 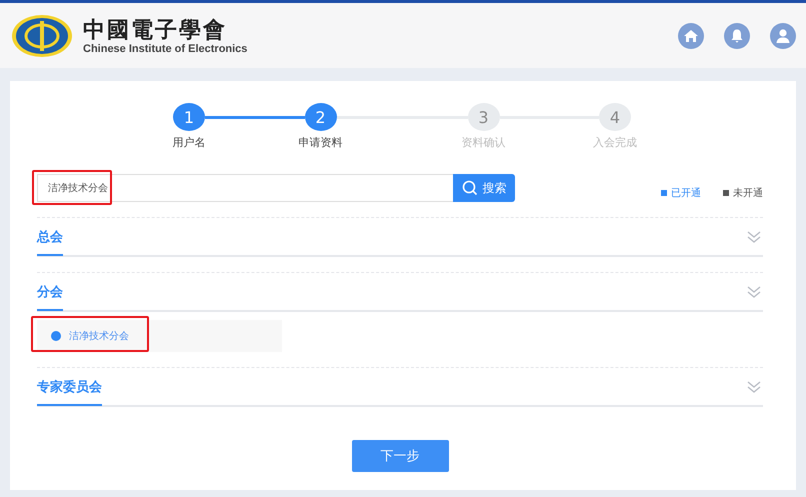 I want to click on section-title: 分会, so click(x=50, y=292).